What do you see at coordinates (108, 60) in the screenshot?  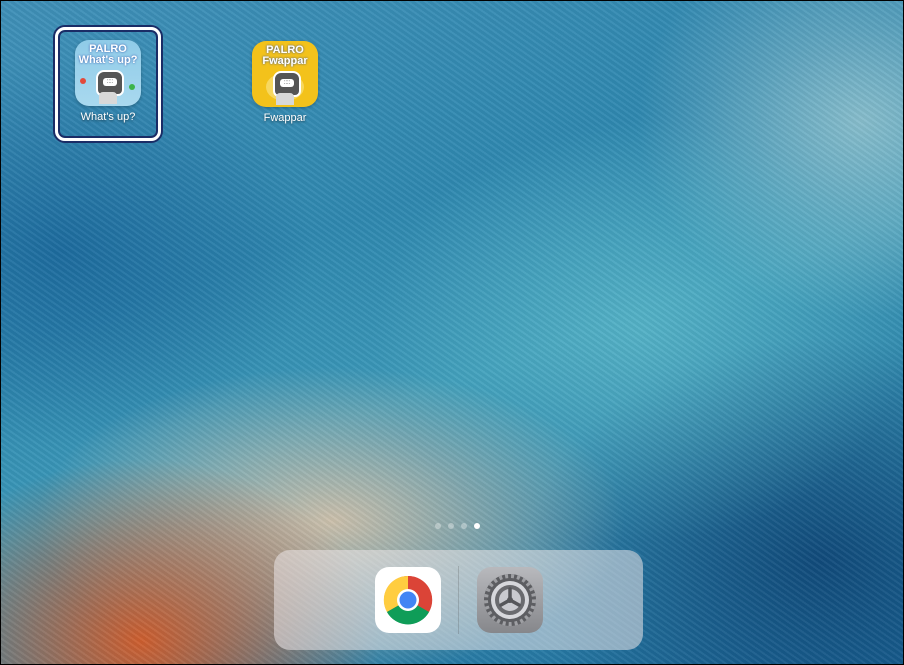 I see `icon-brand-text: What's up?` at bounding box center [108, 60].